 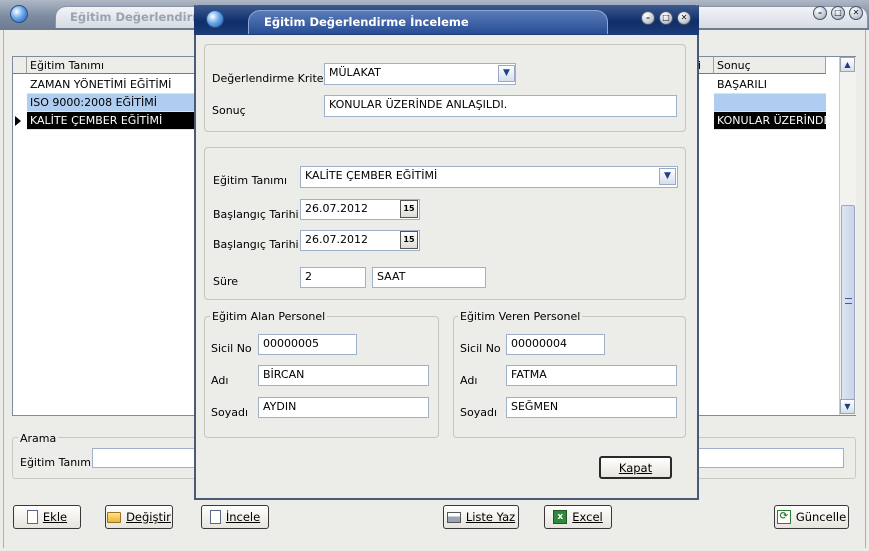 What do you see at coordinates (343, 407) in the screenshot?
I see `receiver-surname-field: AYDIN` at bounding box center [343, 407].